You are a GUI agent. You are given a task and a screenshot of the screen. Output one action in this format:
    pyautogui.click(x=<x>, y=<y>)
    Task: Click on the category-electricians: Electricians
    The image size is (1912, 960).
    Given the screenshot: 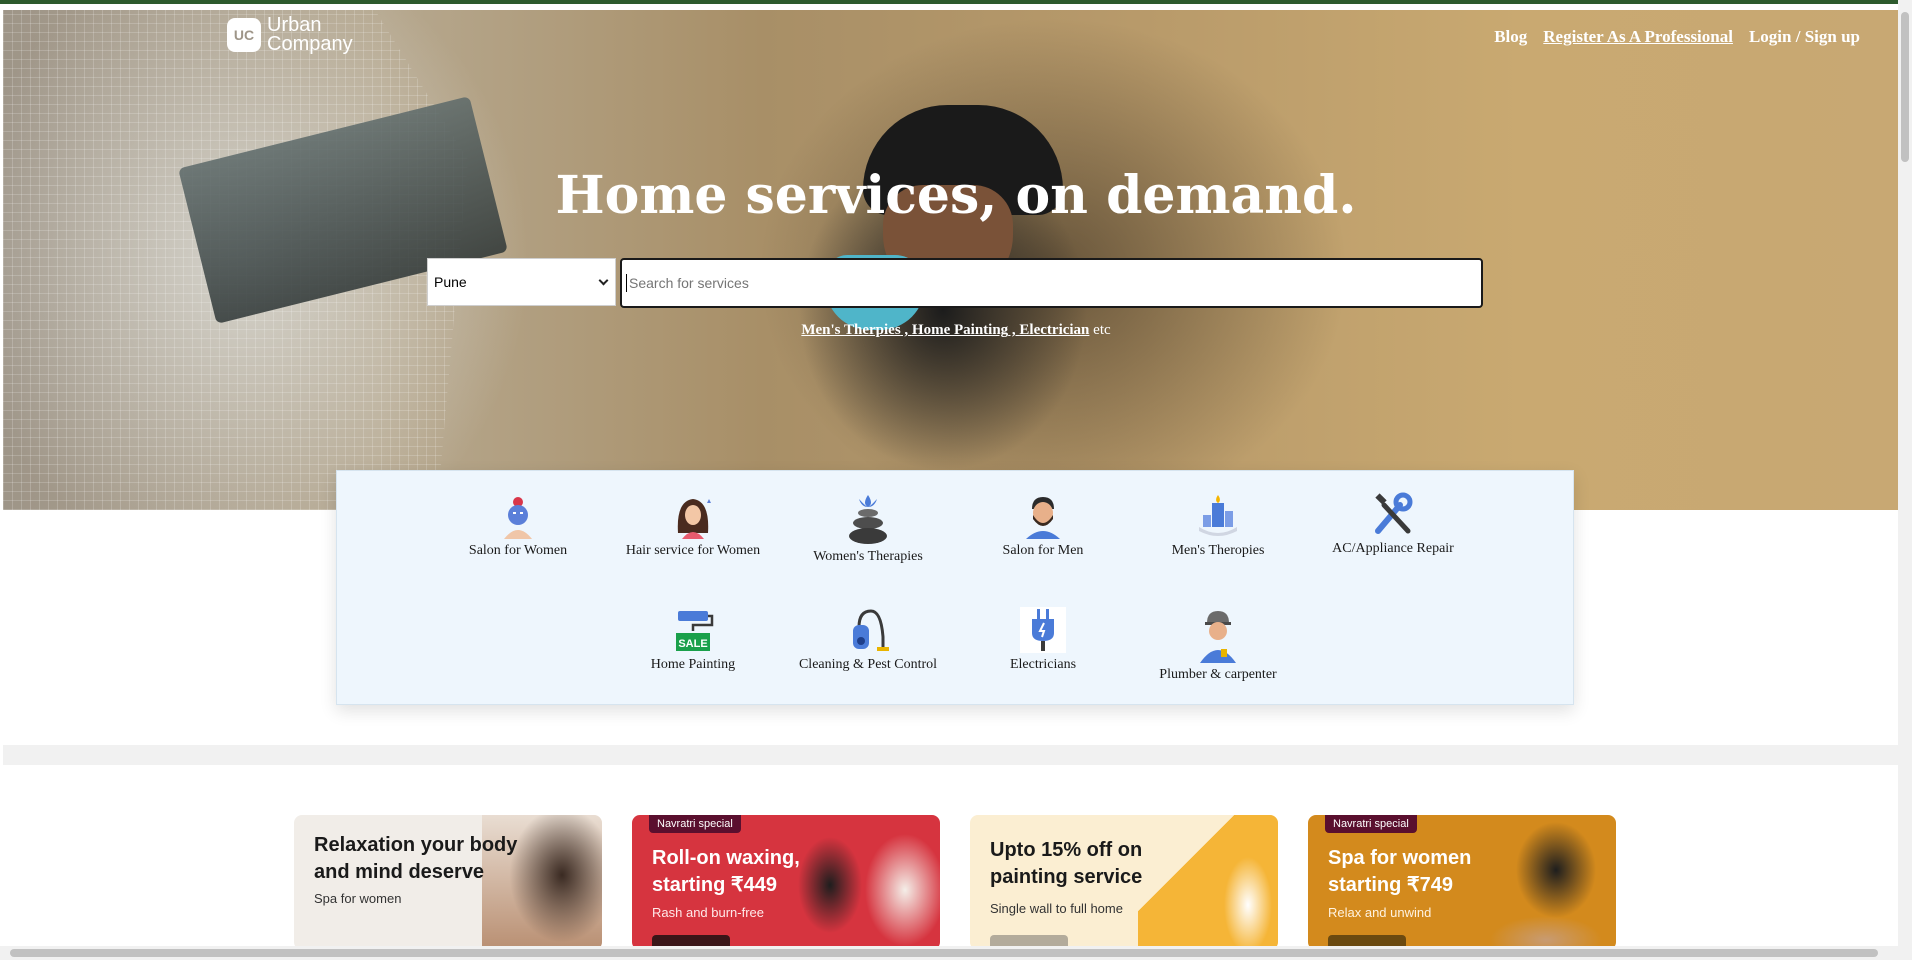 What is the action you would take?
    pyautogui.click(x=1043, y=640)
    